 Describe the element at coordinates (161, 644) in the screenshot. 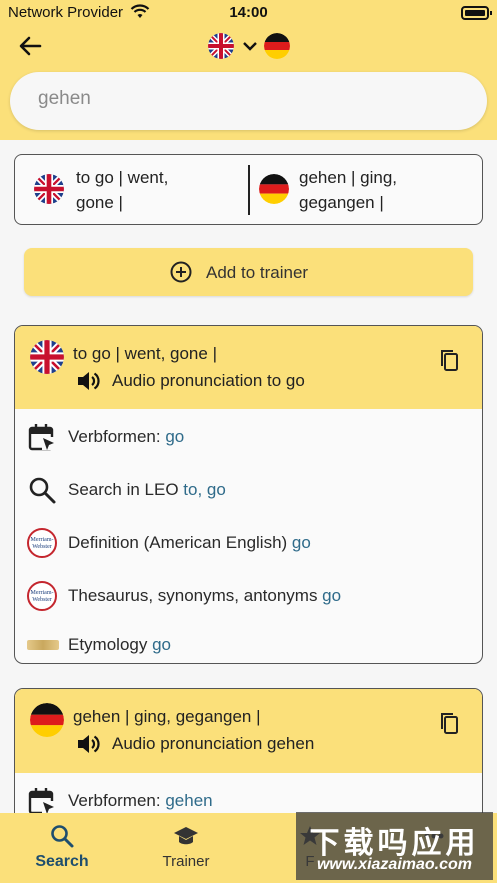

I see `etymology-link: go` at that location.